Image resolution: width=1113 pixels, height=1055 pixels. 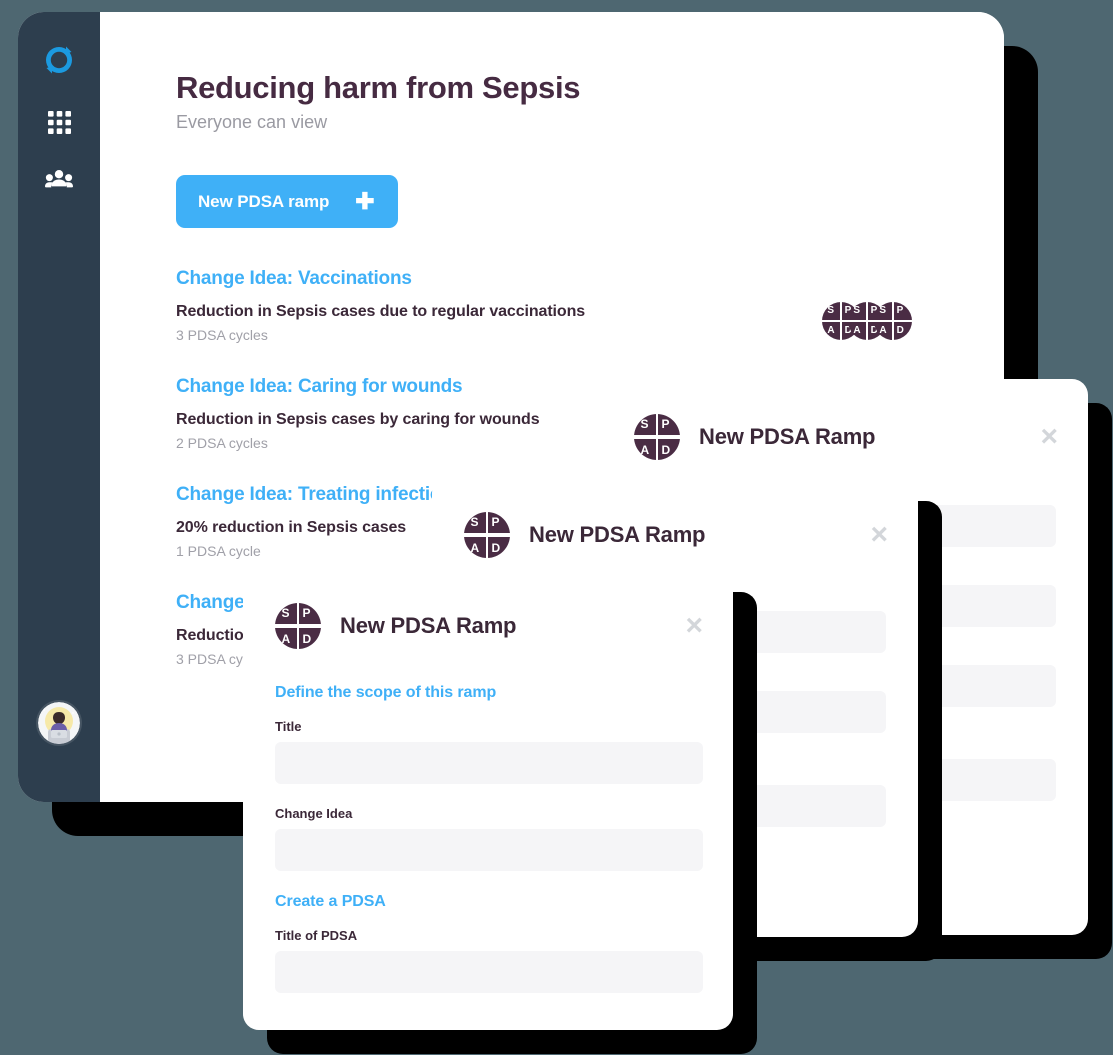 I want to click on refresh-circle-logo-icon, so click(x=59, y=60).